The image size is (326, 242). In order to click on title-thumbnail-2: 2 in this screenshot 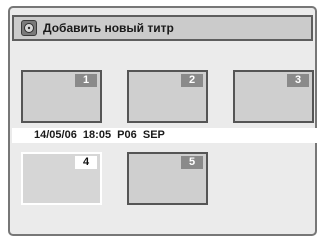, I will do `click(167, 96)`.